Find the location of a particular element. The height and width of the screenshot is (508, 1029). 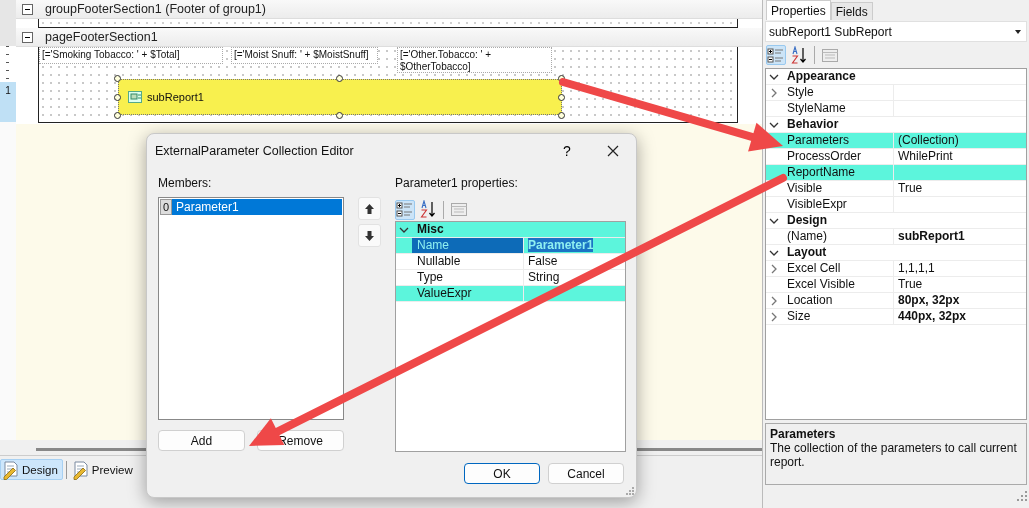

property-row: (Name) subReport1 is located at coordinates (896, 237).